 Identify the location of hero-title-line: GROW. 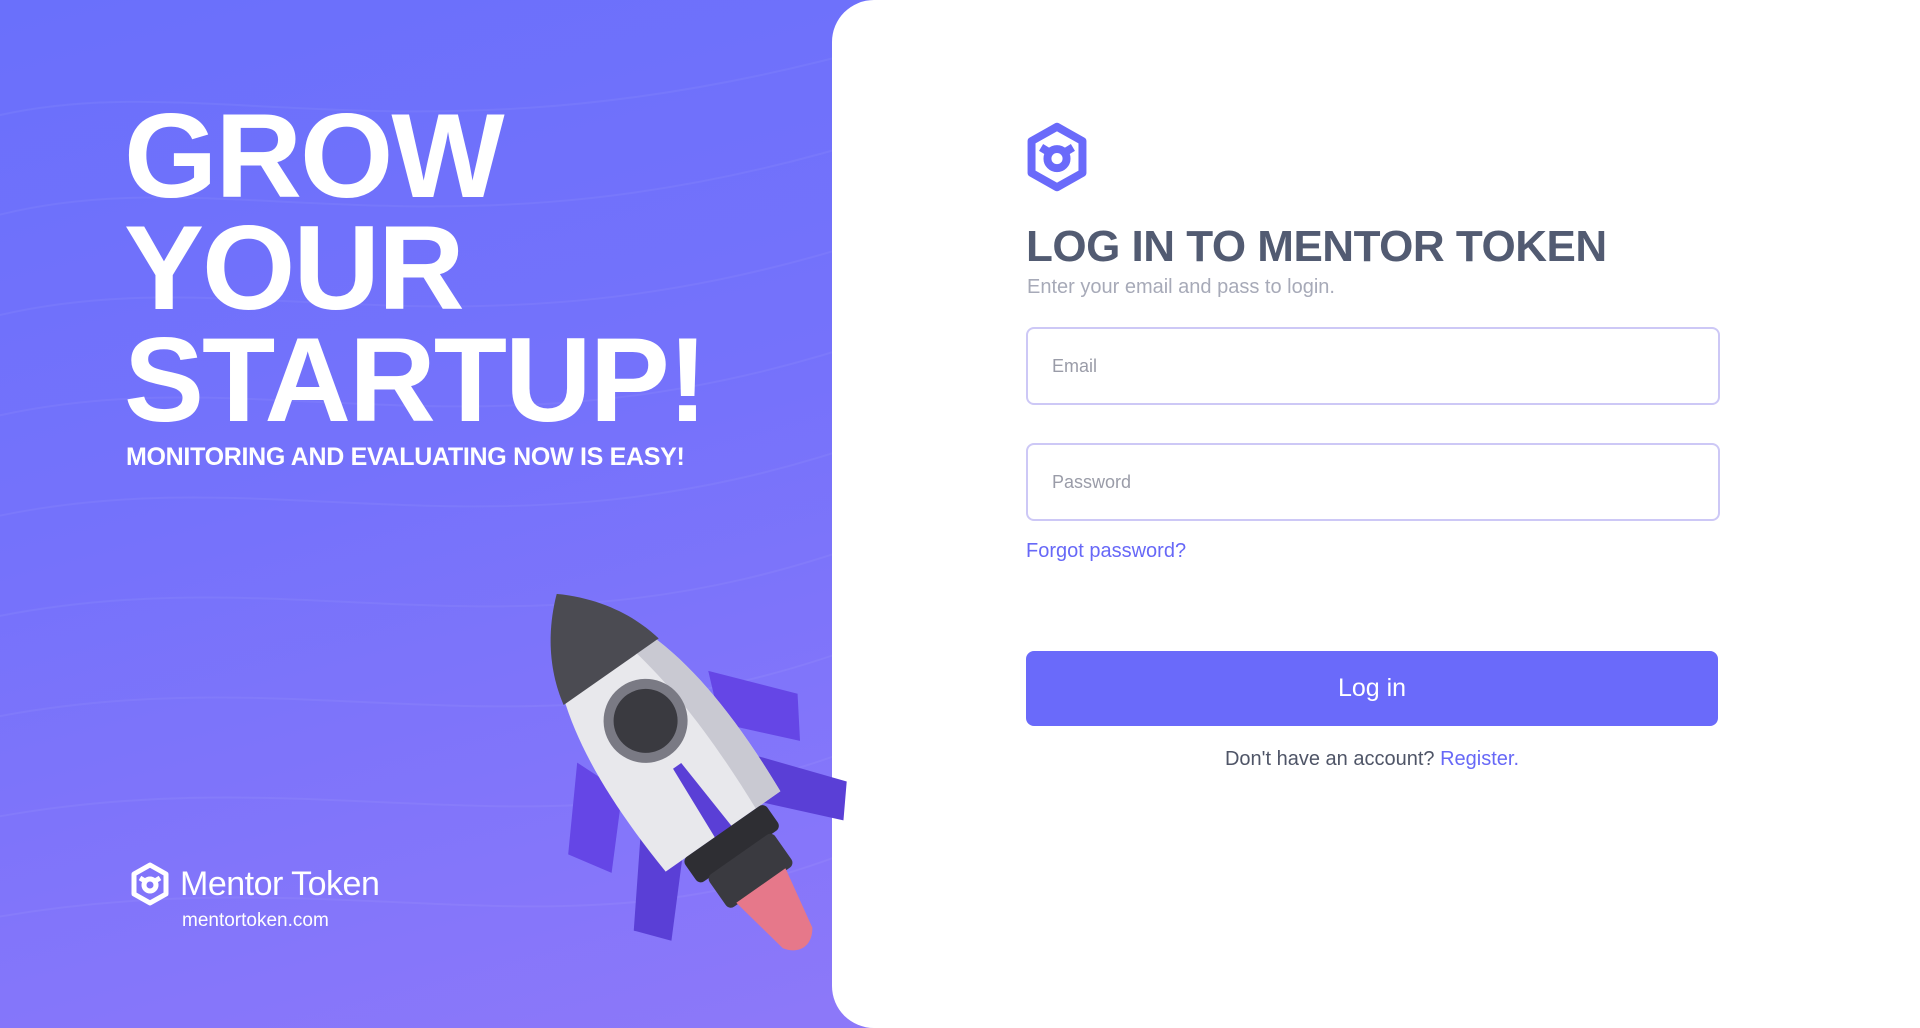
(314, 156).